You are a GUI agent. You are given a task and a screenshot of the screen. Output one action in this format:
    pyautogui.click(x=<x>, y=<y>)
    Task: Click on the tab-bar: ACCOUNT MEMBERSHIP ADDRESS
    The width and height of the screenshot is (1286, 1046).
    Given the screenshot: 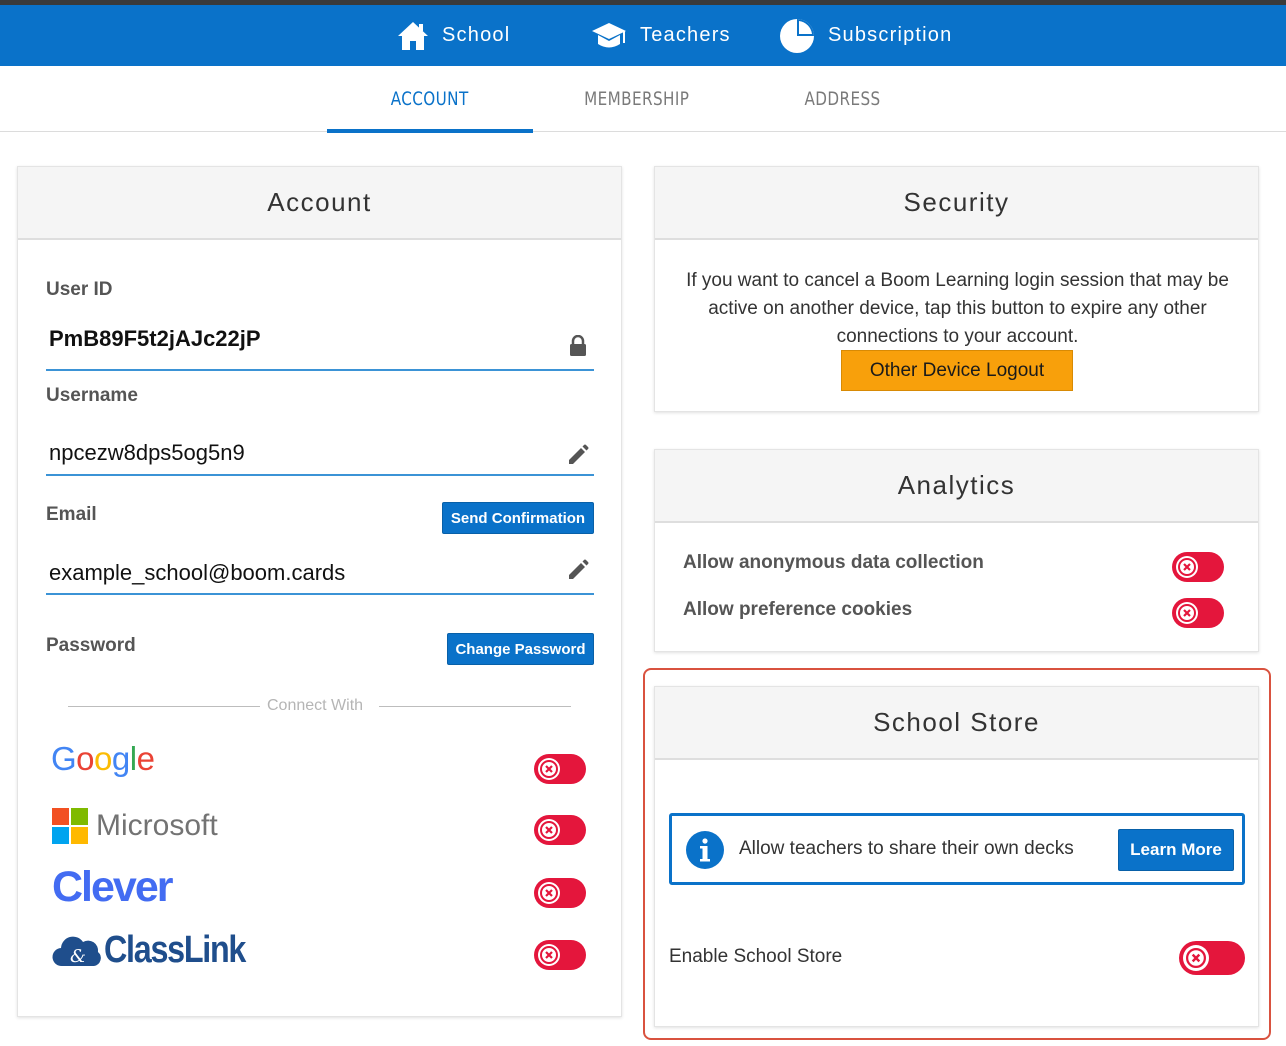 What is the action you would take?
    pyautogui.click(x=643, y=99)
    